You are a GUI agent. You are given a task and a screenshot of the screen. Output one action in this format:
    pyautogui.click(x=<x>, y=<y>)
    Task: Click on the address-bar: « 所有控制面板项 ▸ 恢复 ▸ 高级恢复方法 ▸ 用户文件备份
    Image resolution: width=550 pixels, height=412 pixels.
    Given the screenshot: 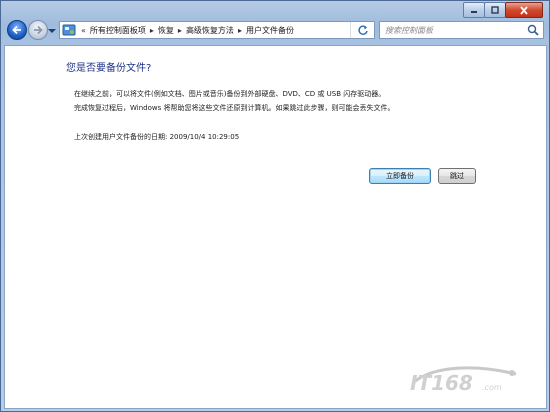 What is the action you would take?
    pyautogui.click(x=217, y=30)
    